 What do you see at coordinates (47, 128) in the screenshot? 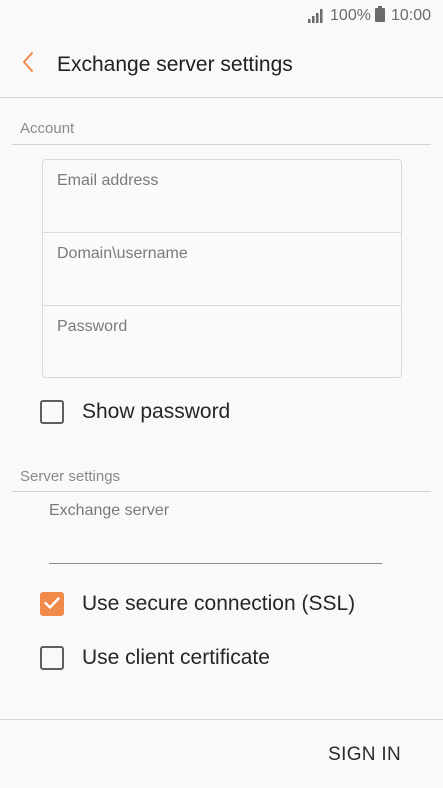
I see `section-label-account: Account` at bounding box center [47, 128].